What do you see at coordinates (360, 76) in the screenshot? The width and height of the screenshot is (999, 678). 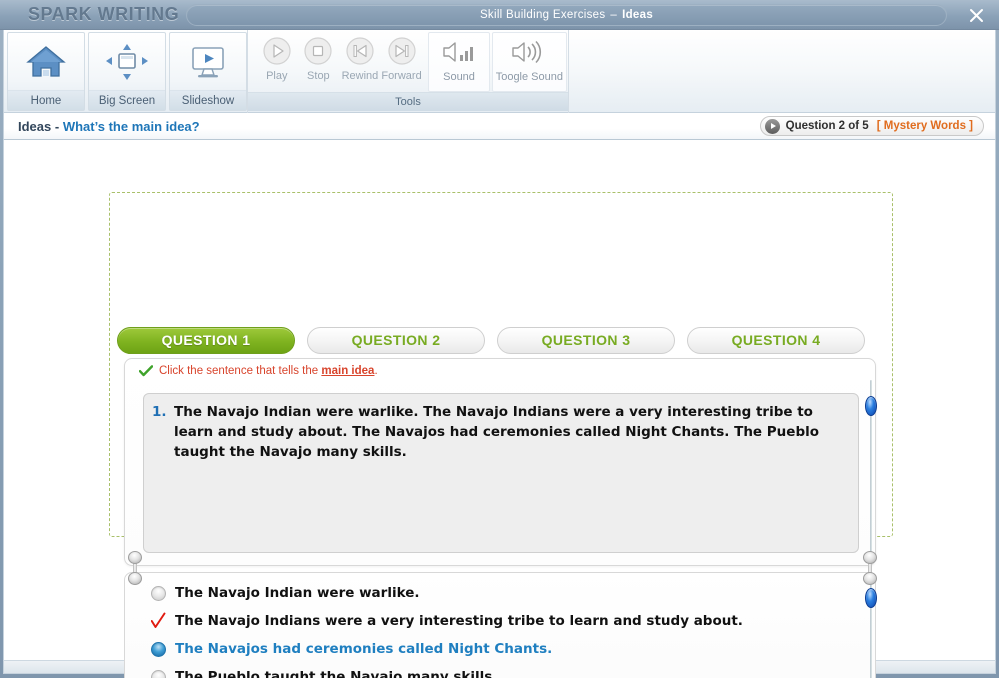 I see `rewind-button-label: Rewind` at bounding box center [360, 76].